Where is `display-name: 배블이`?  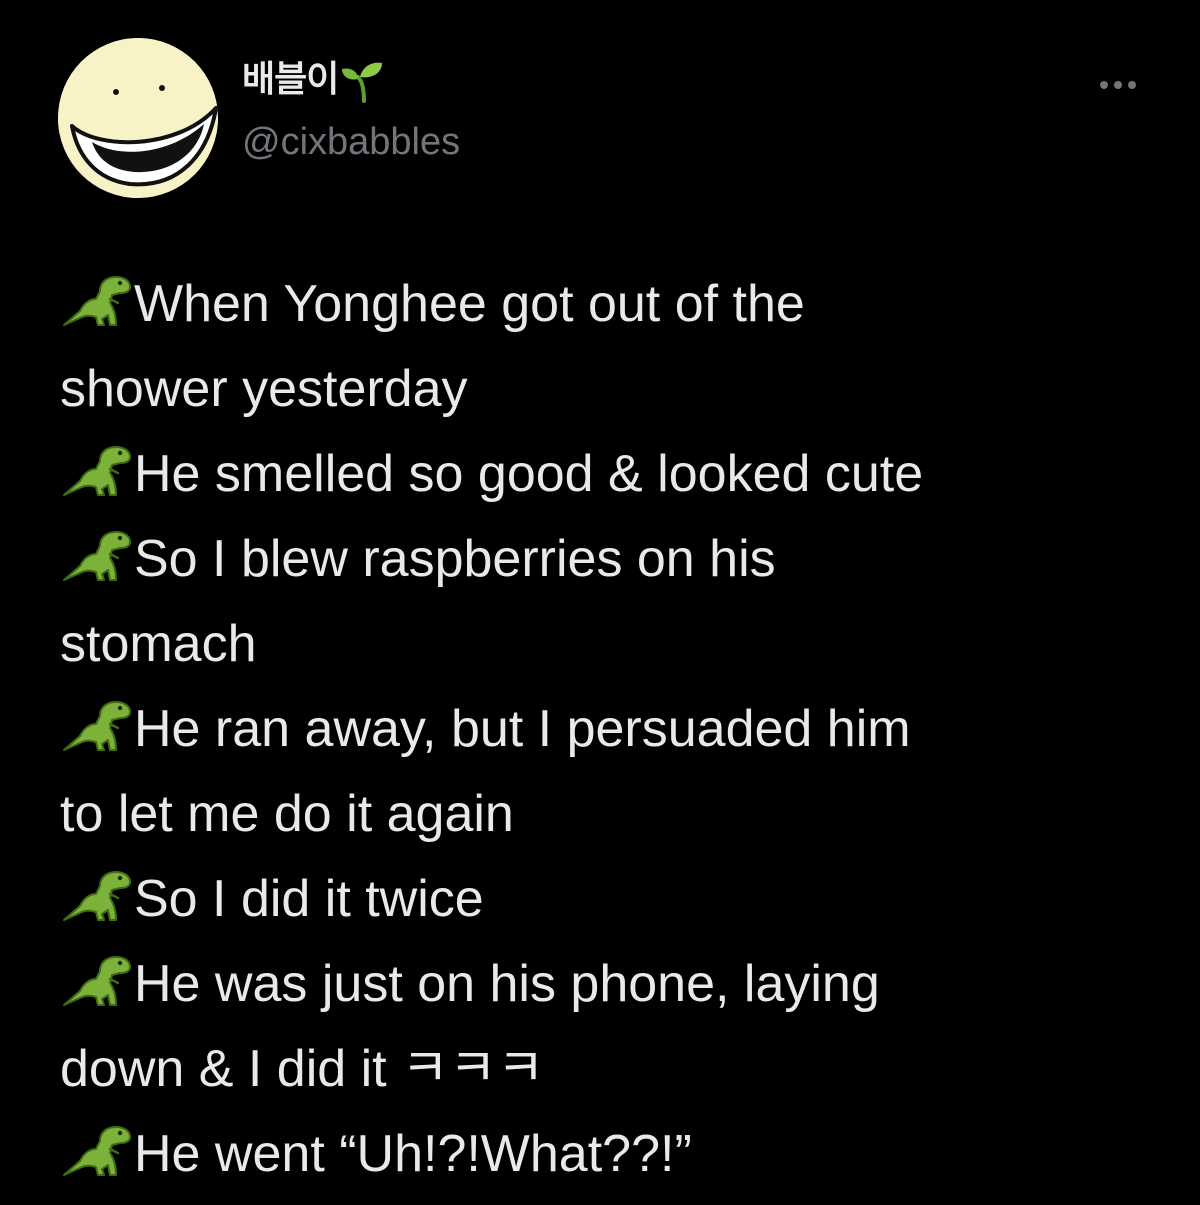
display-name: 배블이 is located at coordinates (290, 80).